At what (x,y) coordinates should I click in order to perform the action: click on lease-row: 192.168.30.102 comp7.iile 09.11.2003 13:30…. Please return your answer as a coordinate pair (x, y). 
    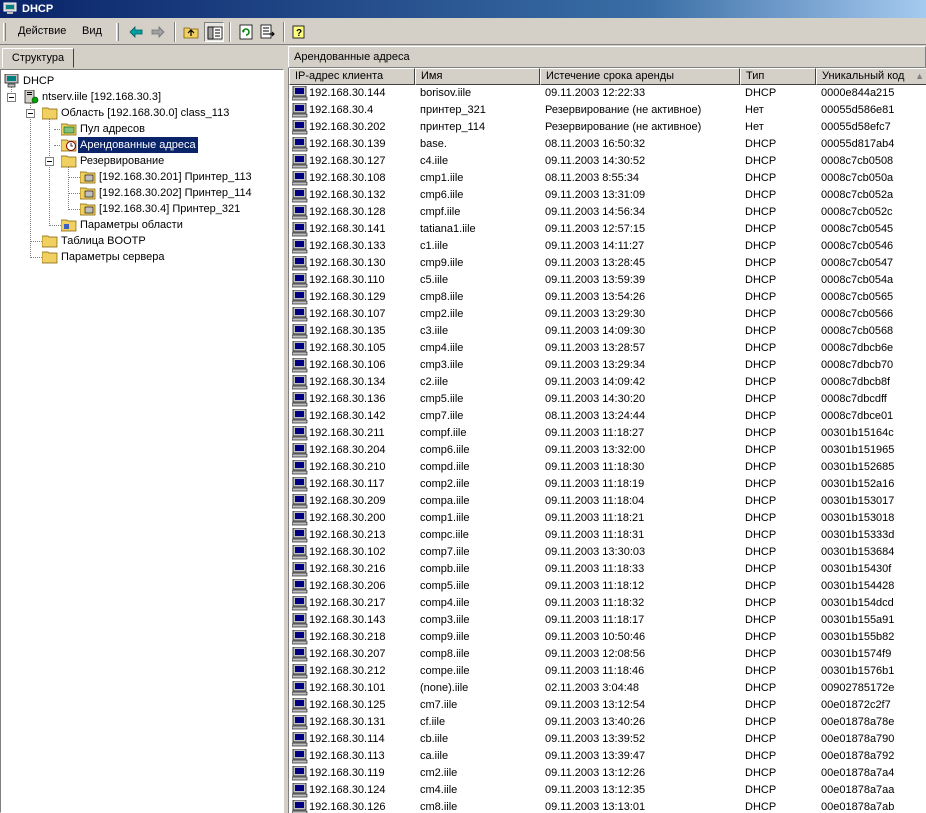
    Looking at the image, I should click on (607, 552).